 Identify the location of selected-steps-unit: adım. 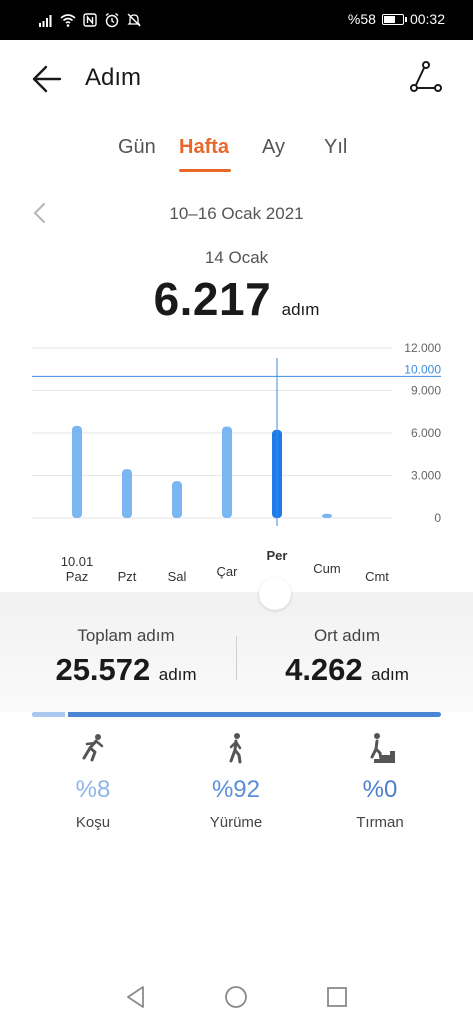
(300, 309).